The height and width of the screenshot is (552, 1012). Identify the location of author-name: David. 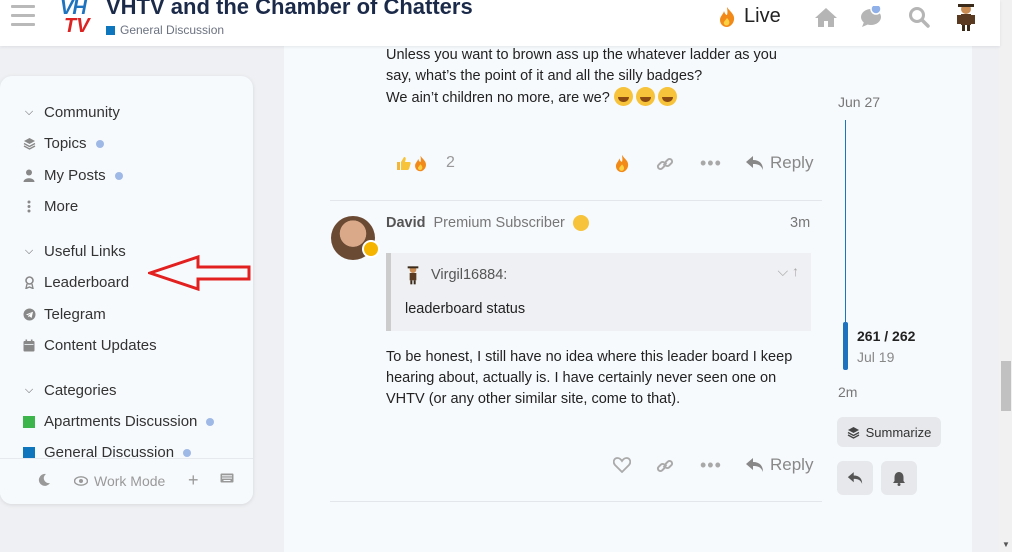
(406, 223).